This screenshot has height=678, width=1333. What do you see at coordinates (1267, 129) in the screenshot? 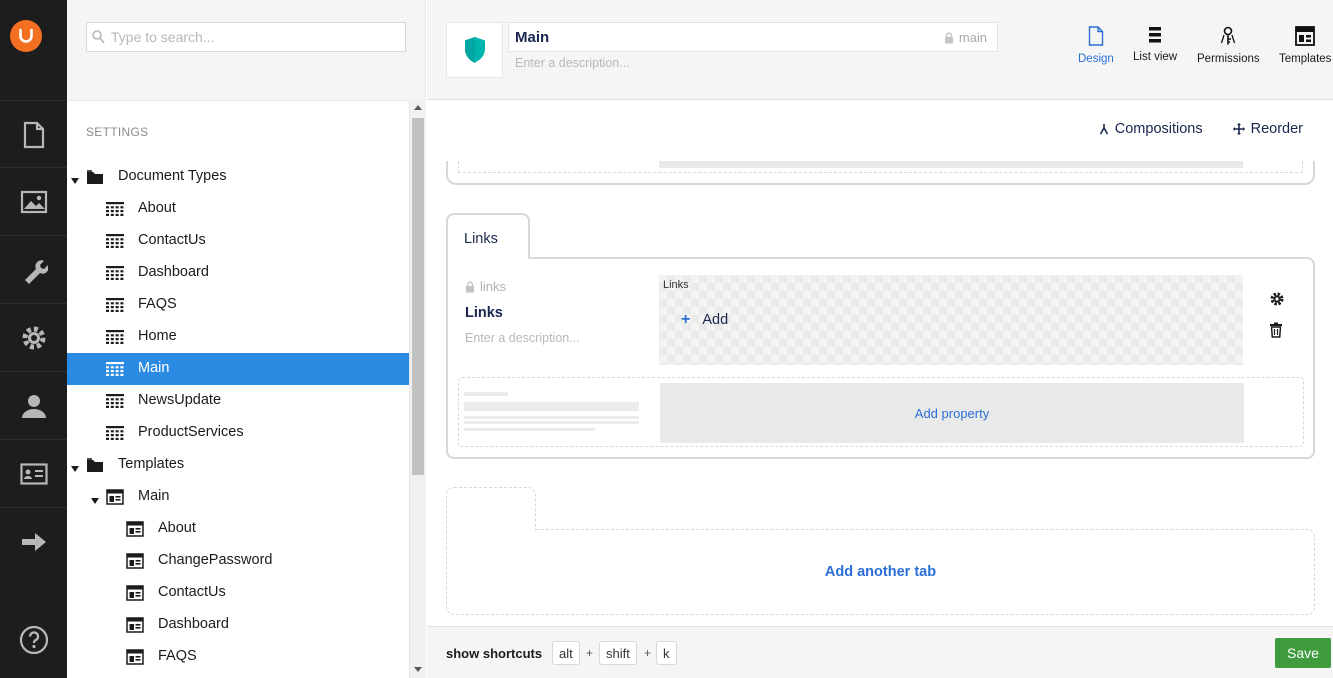
I see `reorder-button: Reorder` at bounding box center [1267, 129].